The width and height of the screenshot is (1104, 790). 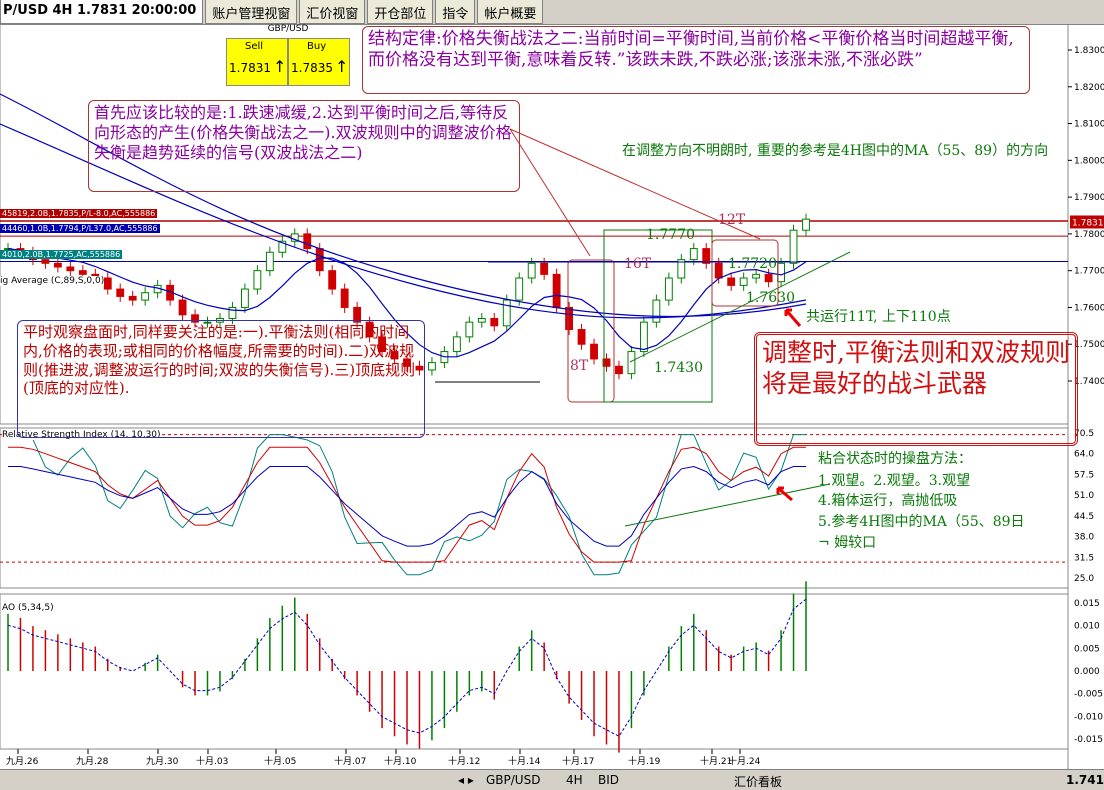 What do you see at coordinates (280, 761) in the screenshot?
I see `date-tick: 十月.05` at bounding box center [280, 761].